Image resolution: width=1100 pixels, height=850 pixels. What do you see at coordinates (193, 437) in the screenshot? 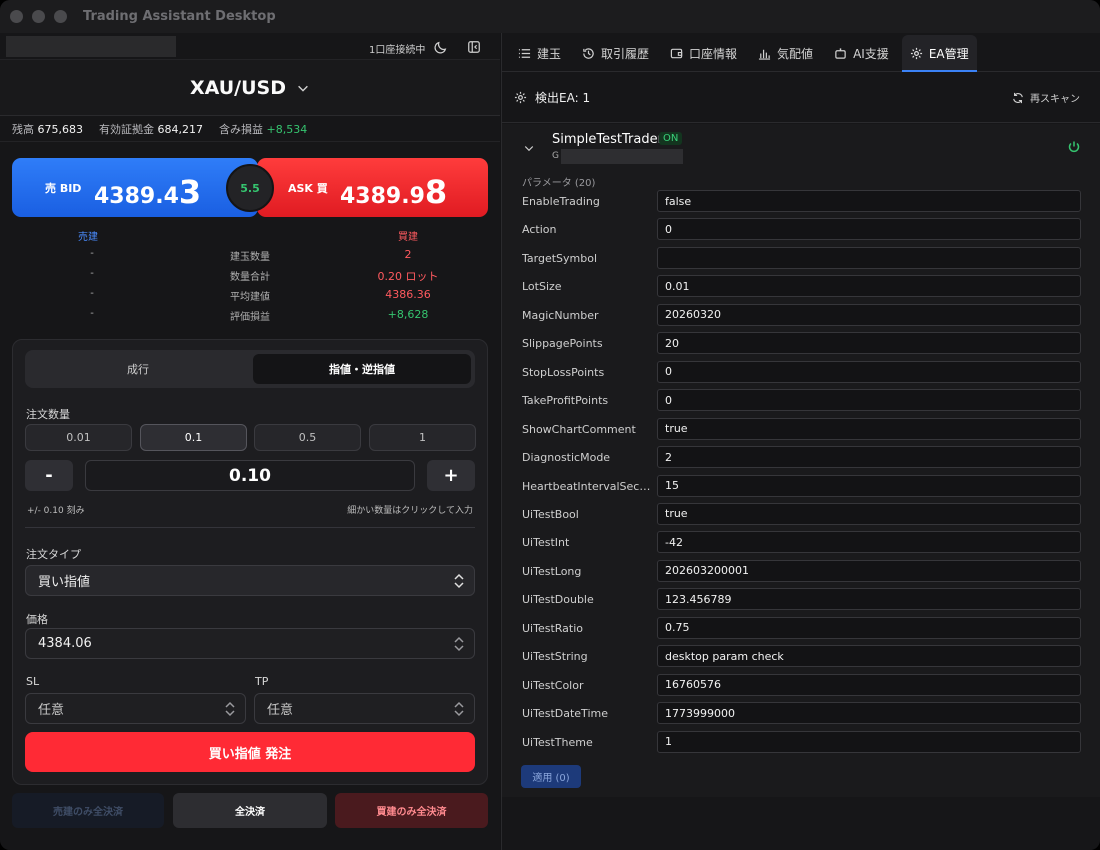
I see `qty-preset-button: 0.1` at bounding box center [193, 437].